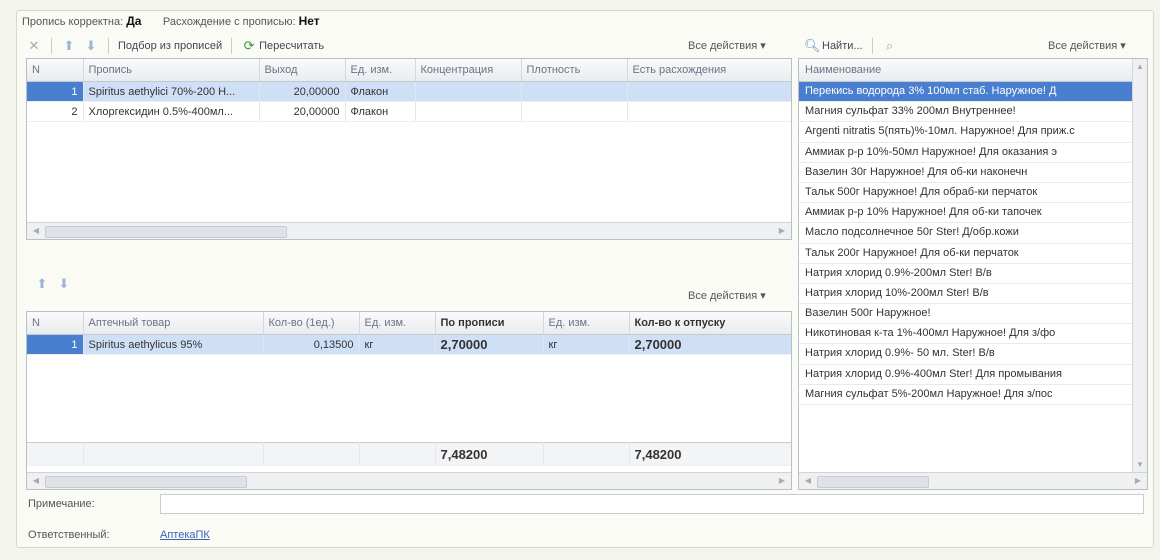 The image size is (1160, 560). I want to click on list-item: Магния сульфат 33% 200мл Внутреннее!, so click(965, 112).